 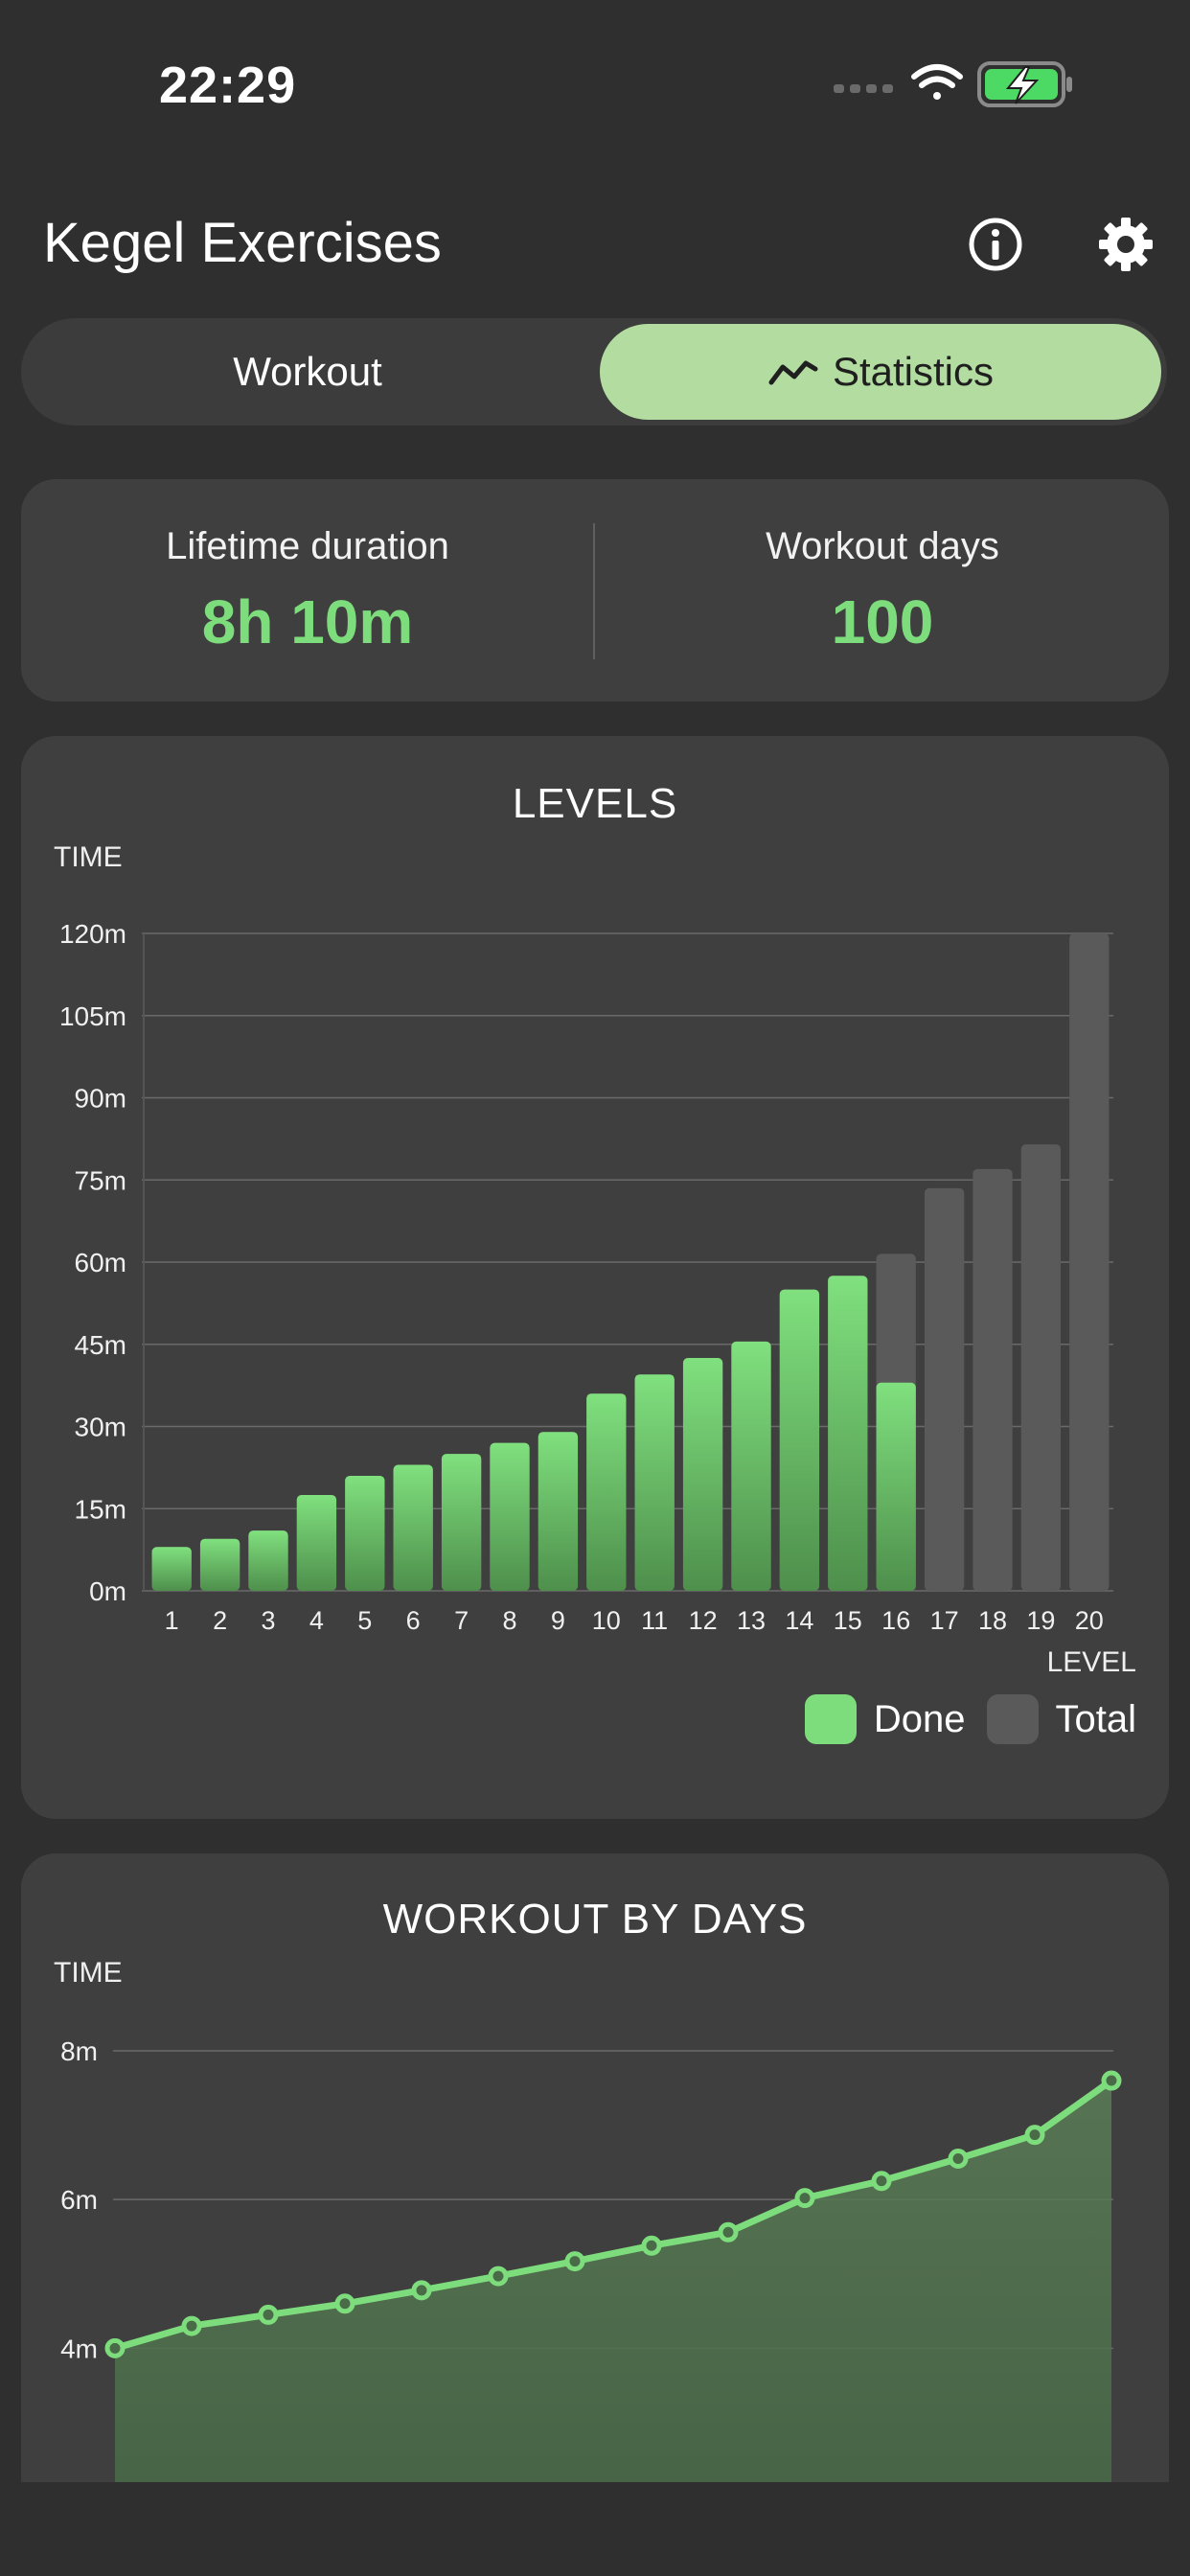 What do you see at coordinates (1090, 1621) in the screenshot?
I see `levels-x-tick-label: 20` at bounding box center [1090, 1621].